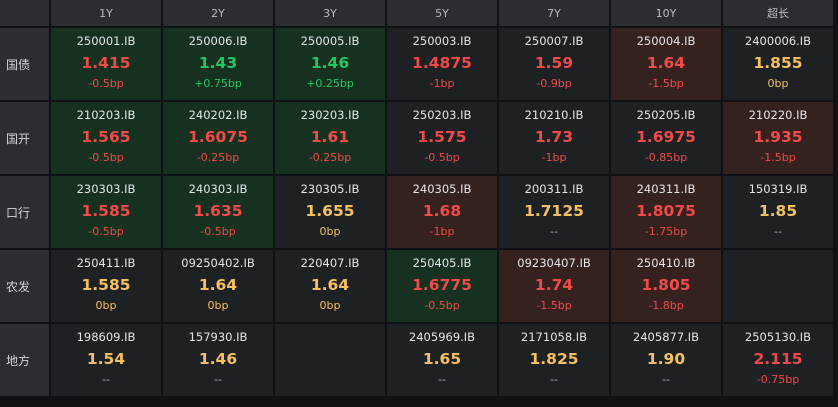  Describe the element at coordinates (24, 286) in the screenshot. I see `row-label-adbc: 农发` at that location.